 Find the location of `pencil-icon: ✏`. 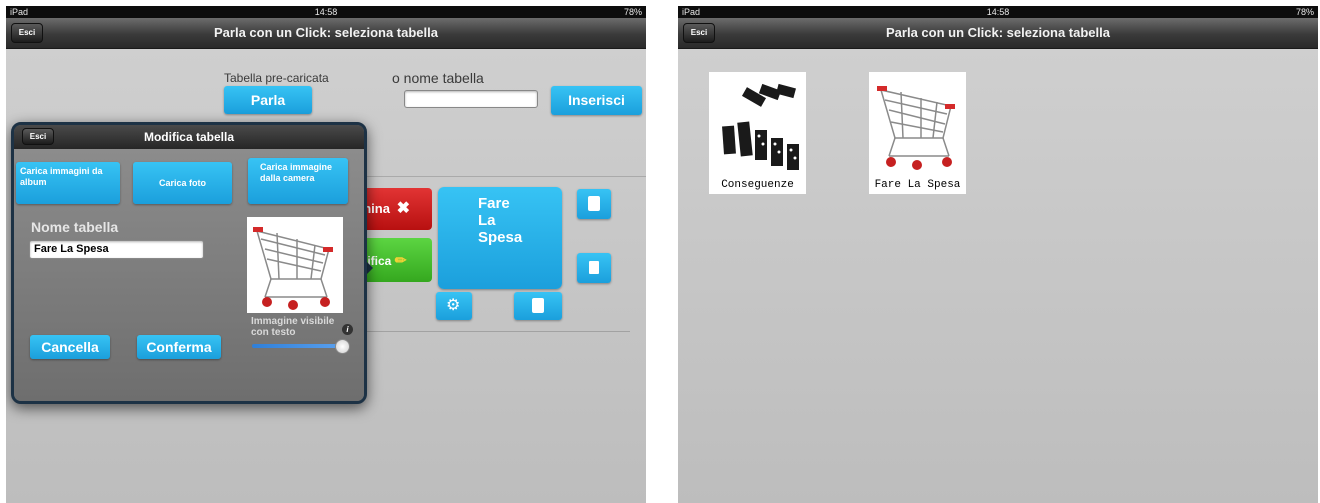

pencil-icon: ✏ is located at coordinates (400, 260).